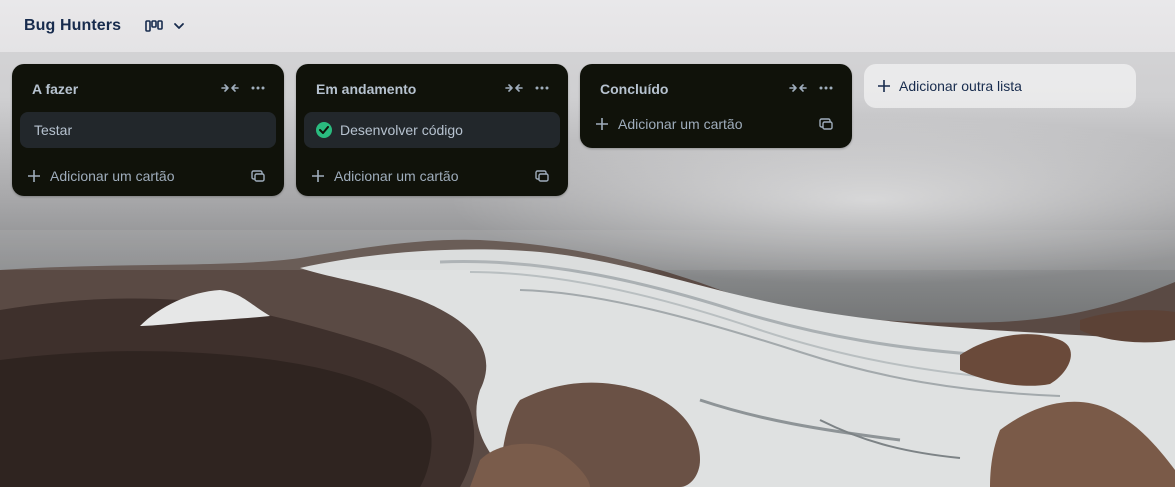 This screenshot has width=1175, height=487. I want to click on completed-check-icon, so click(324, 130).